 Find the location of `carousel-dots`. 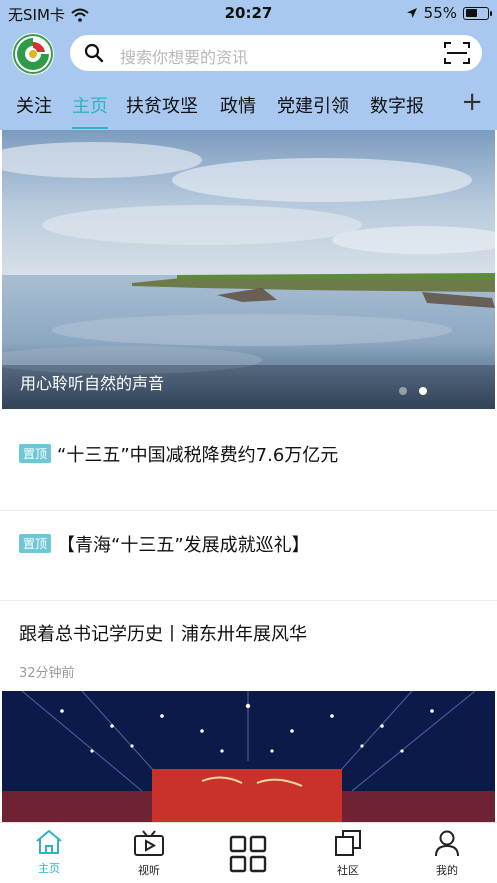

carousel-dots is located at coordinates (413, 391).